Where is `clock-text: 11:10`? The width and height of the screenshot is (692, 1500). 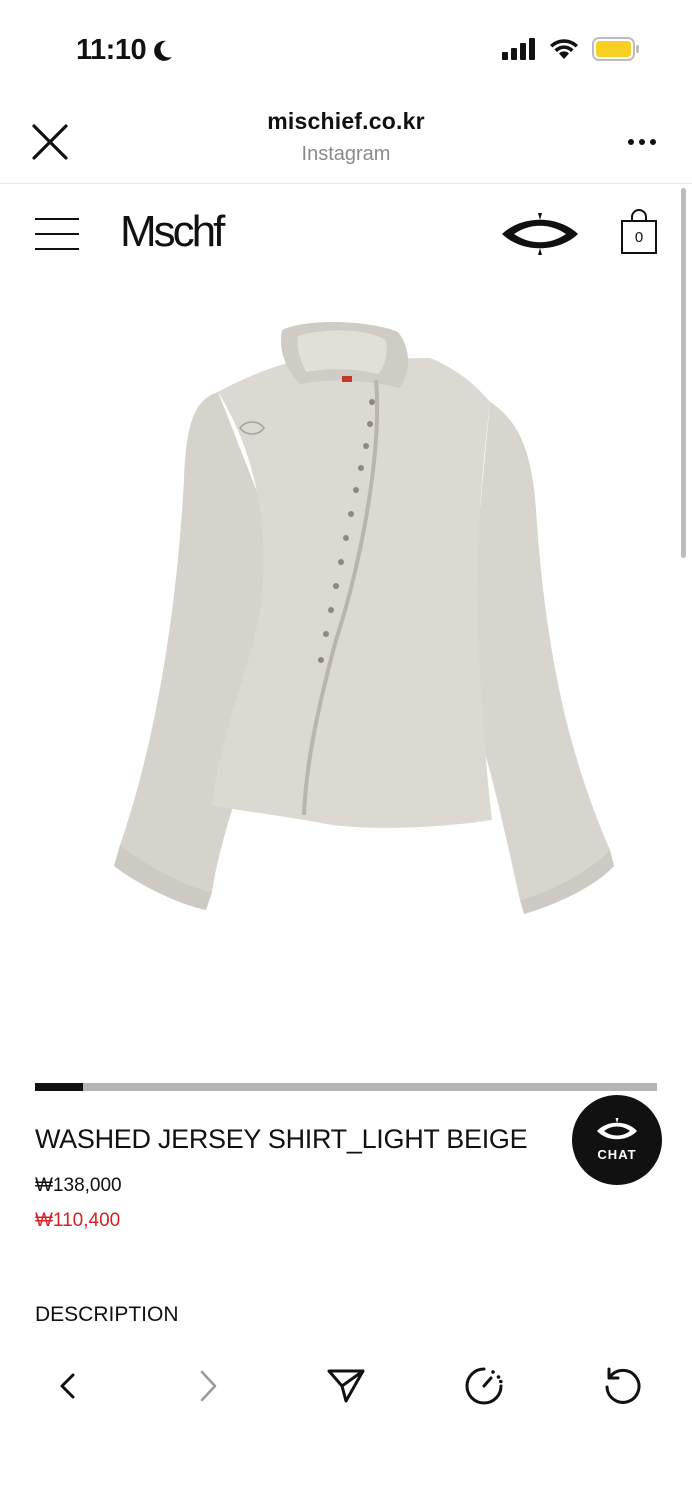 clock-text: 11:10 is located at coordinates (111, 50).